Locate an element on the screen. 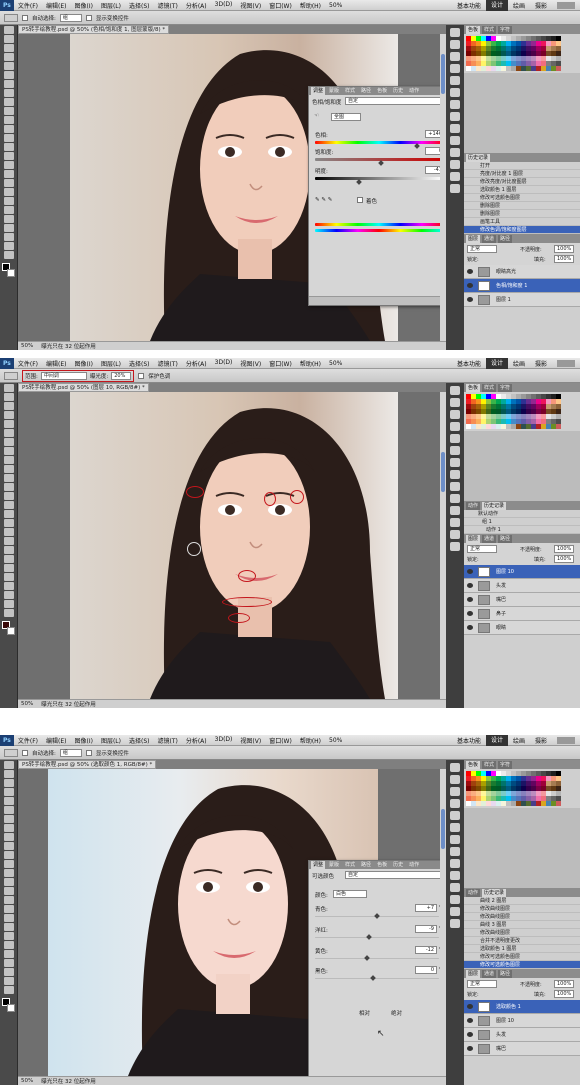 The width and height of the screenshot is (580, 1087). hue-slider-thumb is located at coordinates (416, 146).